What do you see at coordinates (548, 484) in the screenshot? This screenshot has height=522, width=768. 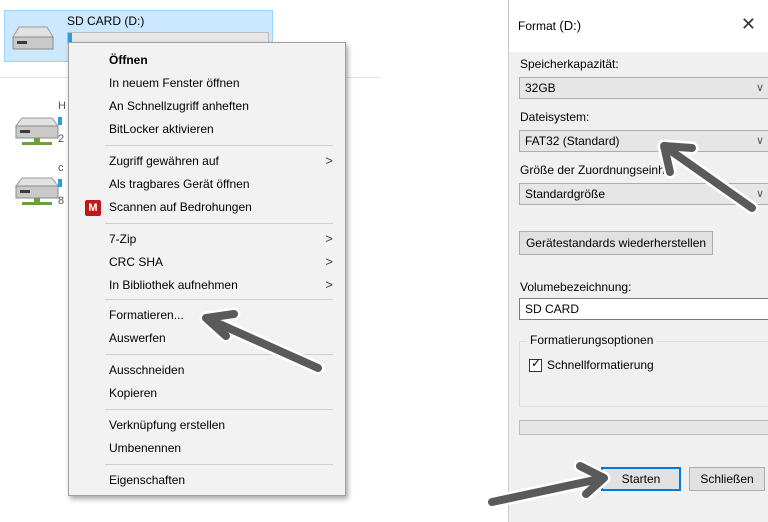 I see `arrow-to-start-icon` at bounding box center [548, 484].